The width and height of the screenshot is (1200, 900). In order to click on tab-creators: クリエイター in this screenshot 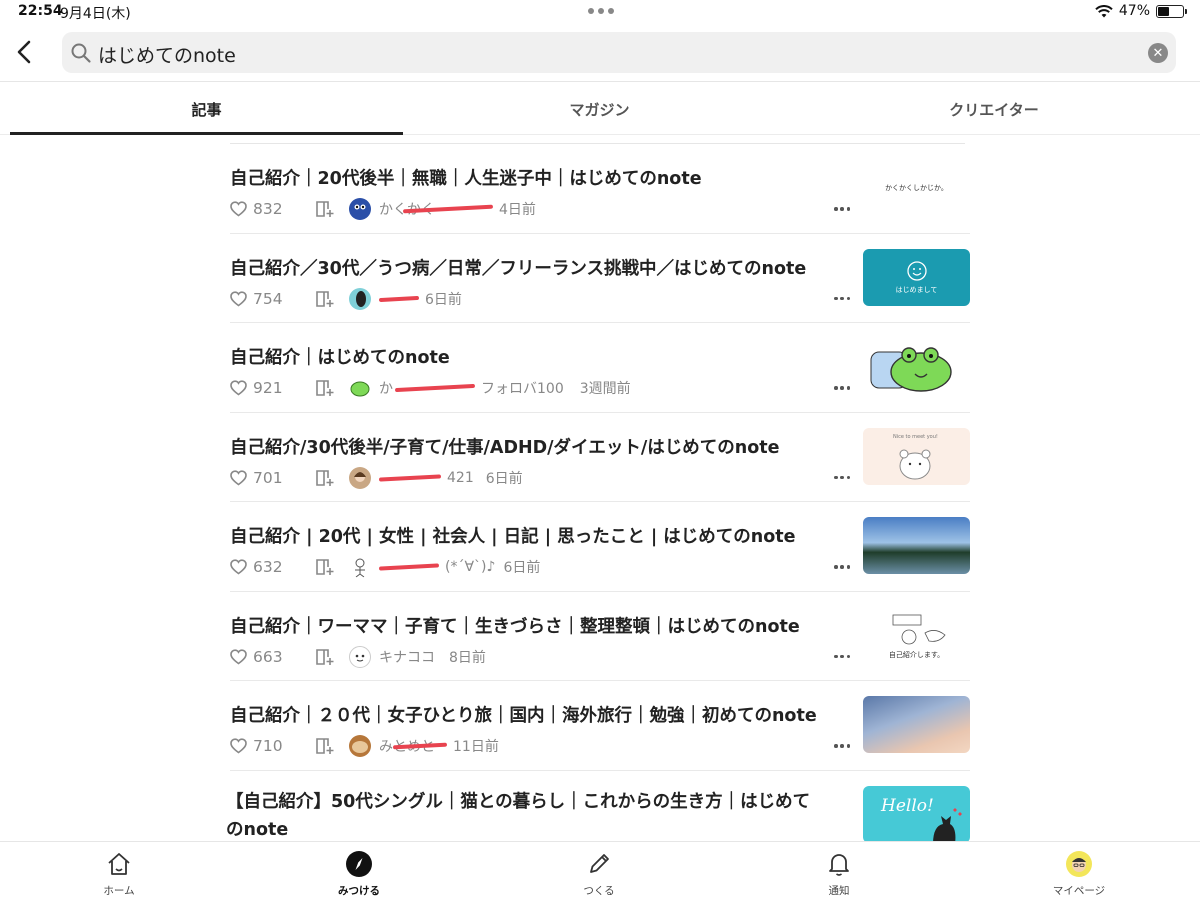, I will do `click(994, 109)`.